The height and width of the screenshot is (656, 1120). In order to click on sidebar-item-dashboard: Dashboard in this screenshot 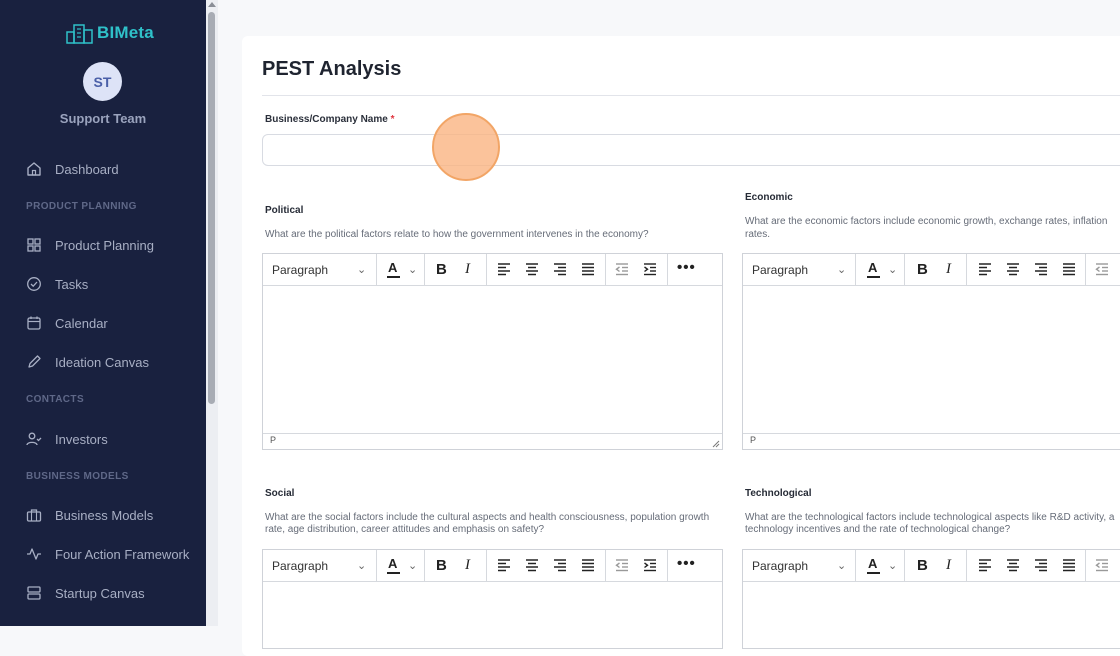, I will do `click(72, 169)`.